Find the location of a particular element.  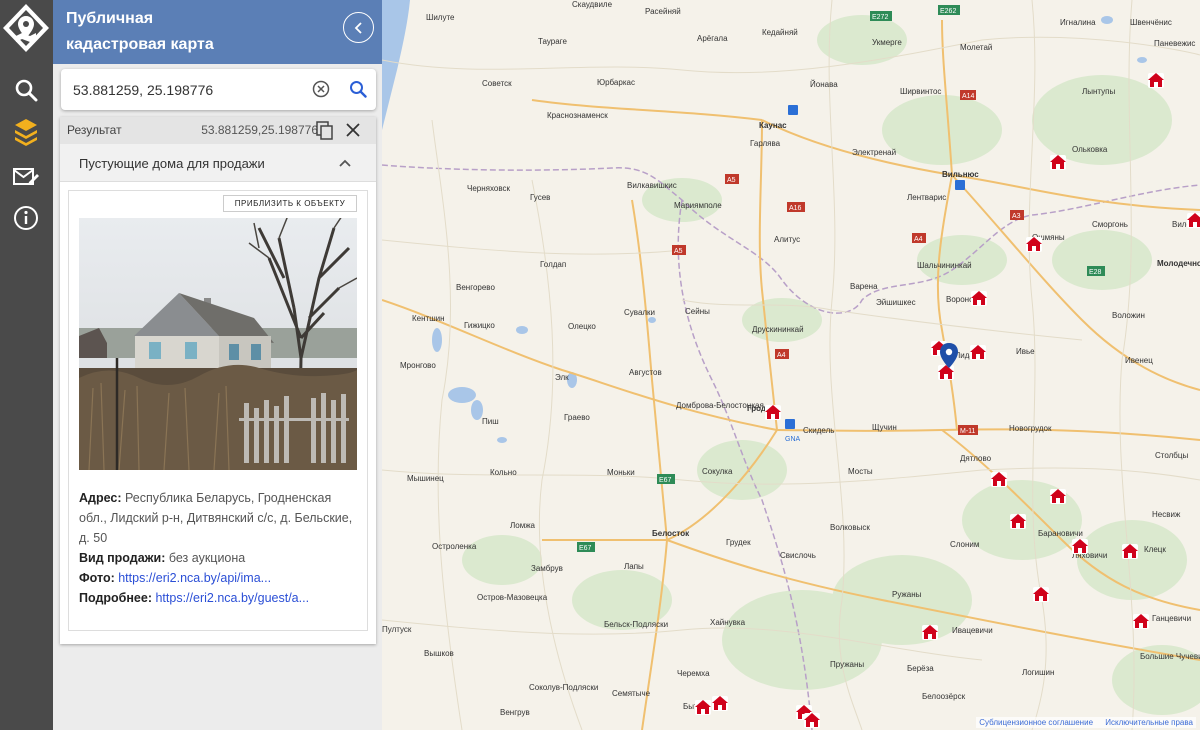

house-photo is located at coordinates (218, 344).